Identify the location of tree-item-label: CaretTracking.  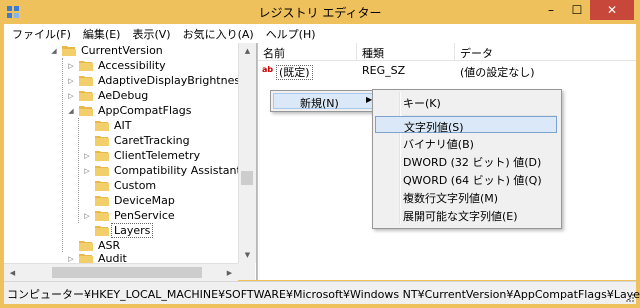
(152, 140).